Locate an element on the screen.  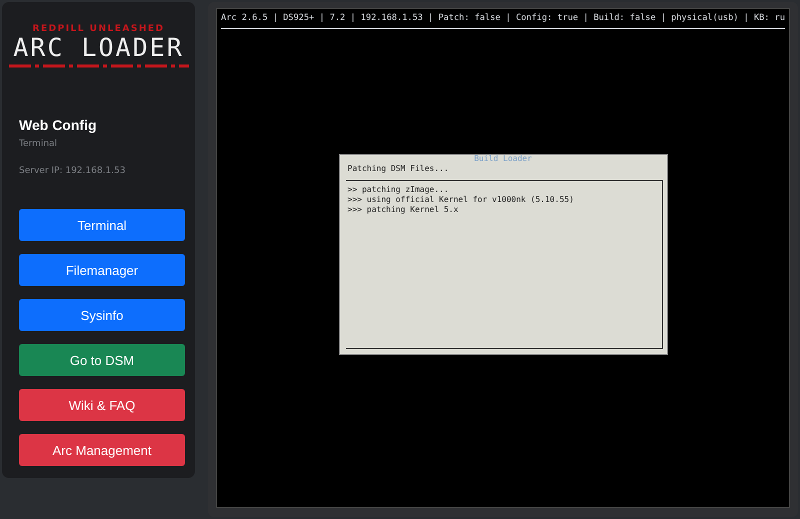
nav-button: Sysinfo is located at coordinates (102, 315).